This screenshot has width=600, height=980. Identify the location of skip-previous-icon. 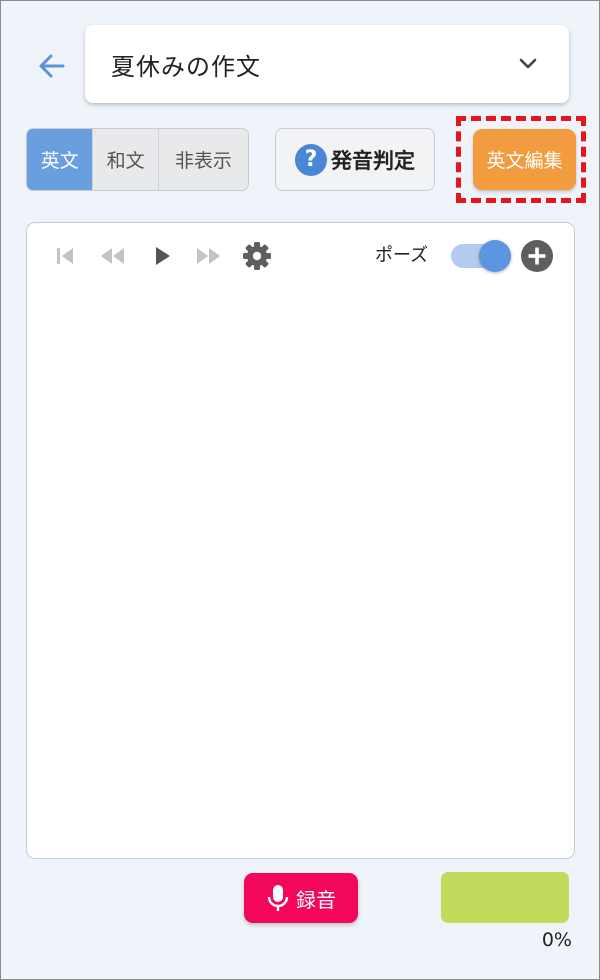
(65, 256).